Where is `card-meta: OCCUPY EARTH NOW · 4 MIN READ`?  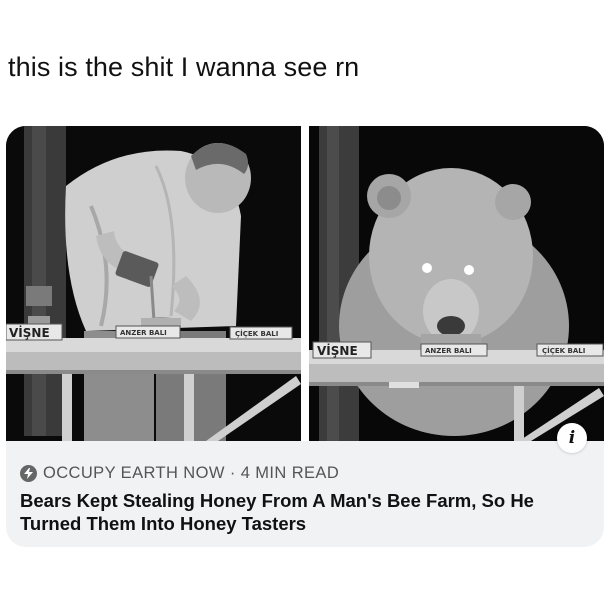 card-meta: OCCUPY EARTH NOW · 4 MIN READ is located at coordinates (179, 473).